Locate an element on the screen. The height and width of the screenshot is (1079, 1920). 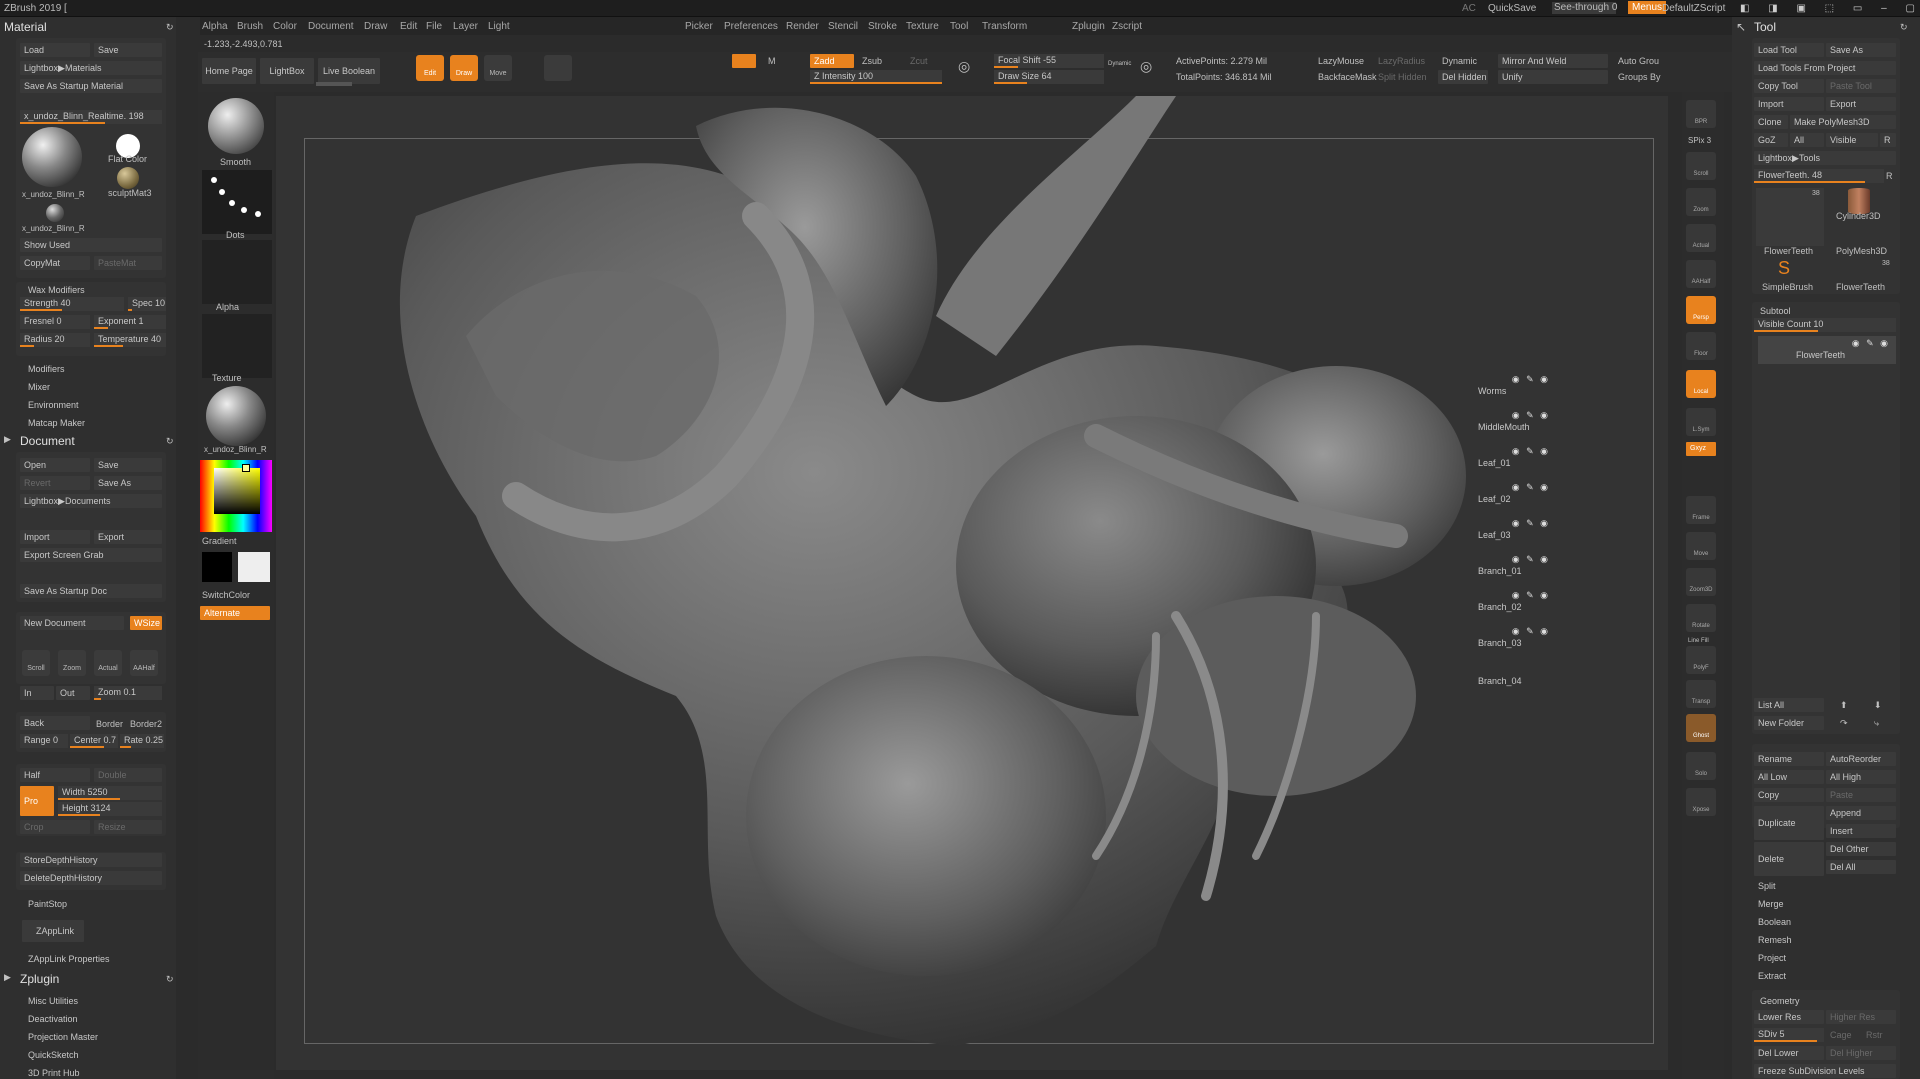
back-color-button: Back is located at coordinates (55, 723).